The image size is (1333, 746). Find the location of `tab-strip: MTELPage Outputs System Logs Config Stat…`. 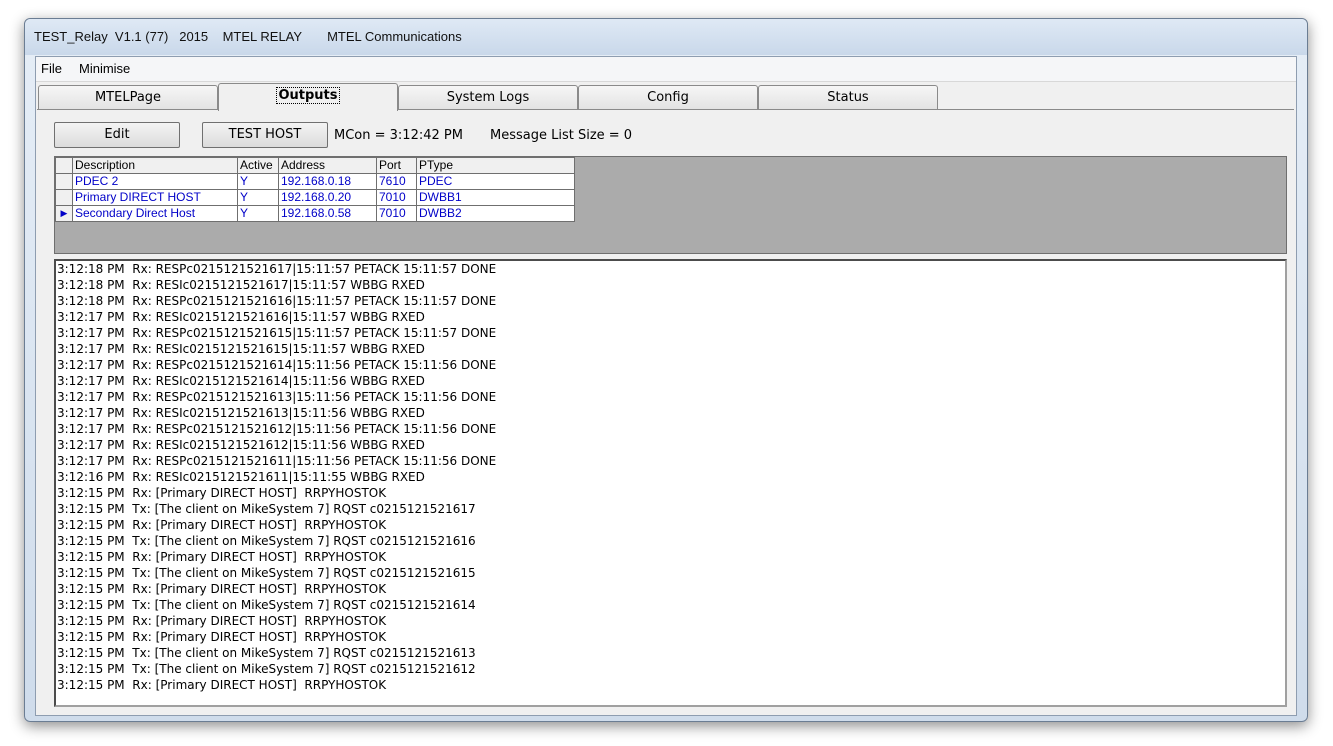

tab-strip: MTELPage Outputs System Logs Config Stat… is located at coordinates (666, 97).